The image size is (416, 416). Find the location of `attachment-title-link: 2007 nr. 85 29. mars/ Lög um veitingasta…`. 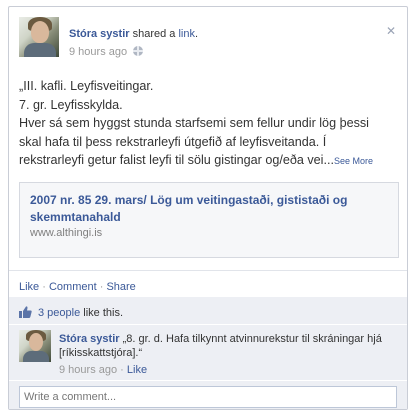

attachment-title-link: 2007 nr. 85 29. mars/ Lög um veitingasta… is located at coordinates (205, 209).